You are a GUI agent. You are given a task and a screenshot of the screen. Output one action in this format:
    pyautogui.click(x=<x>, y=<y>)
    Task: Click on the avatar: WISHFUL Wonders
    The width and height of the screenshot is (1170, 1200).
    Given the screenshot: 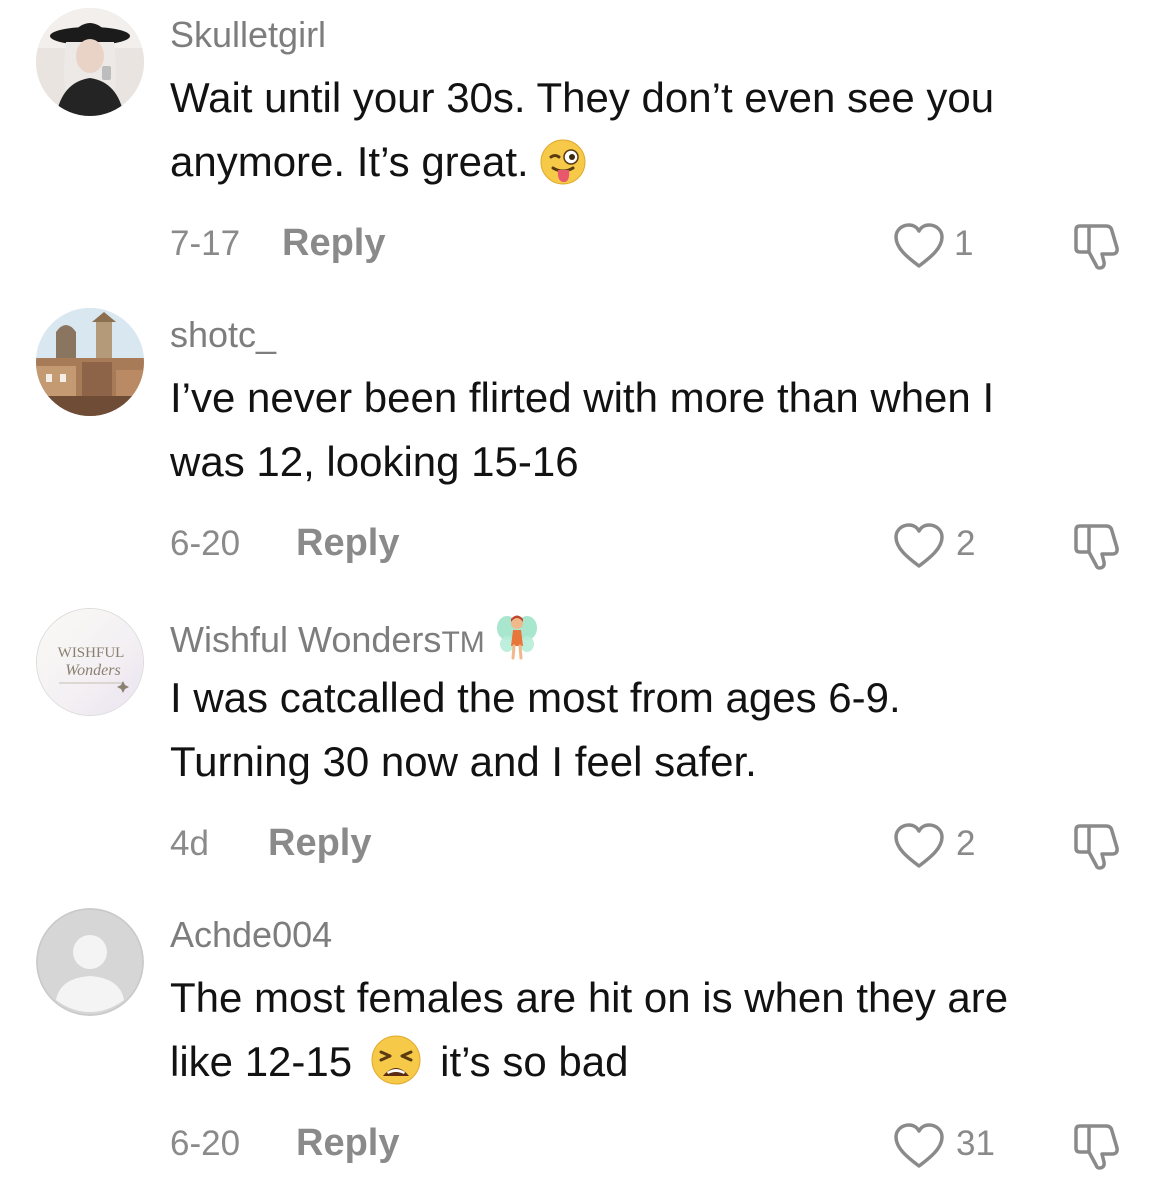 What is the action you would take?
    pyautogui.click(x=90, y=662)
    